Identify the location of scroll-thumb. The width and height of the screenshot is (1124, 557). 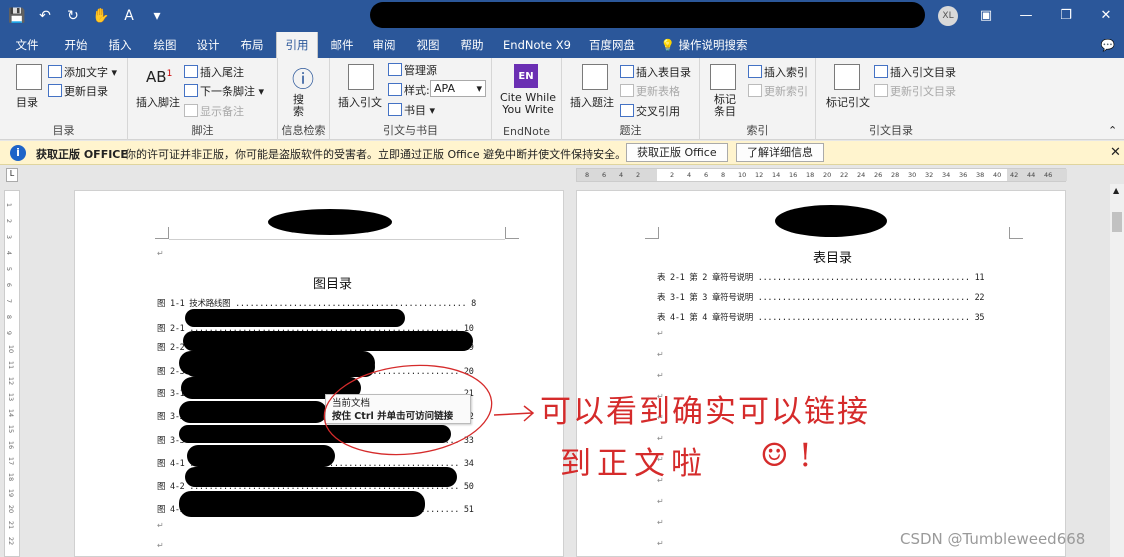
(1117, 222).